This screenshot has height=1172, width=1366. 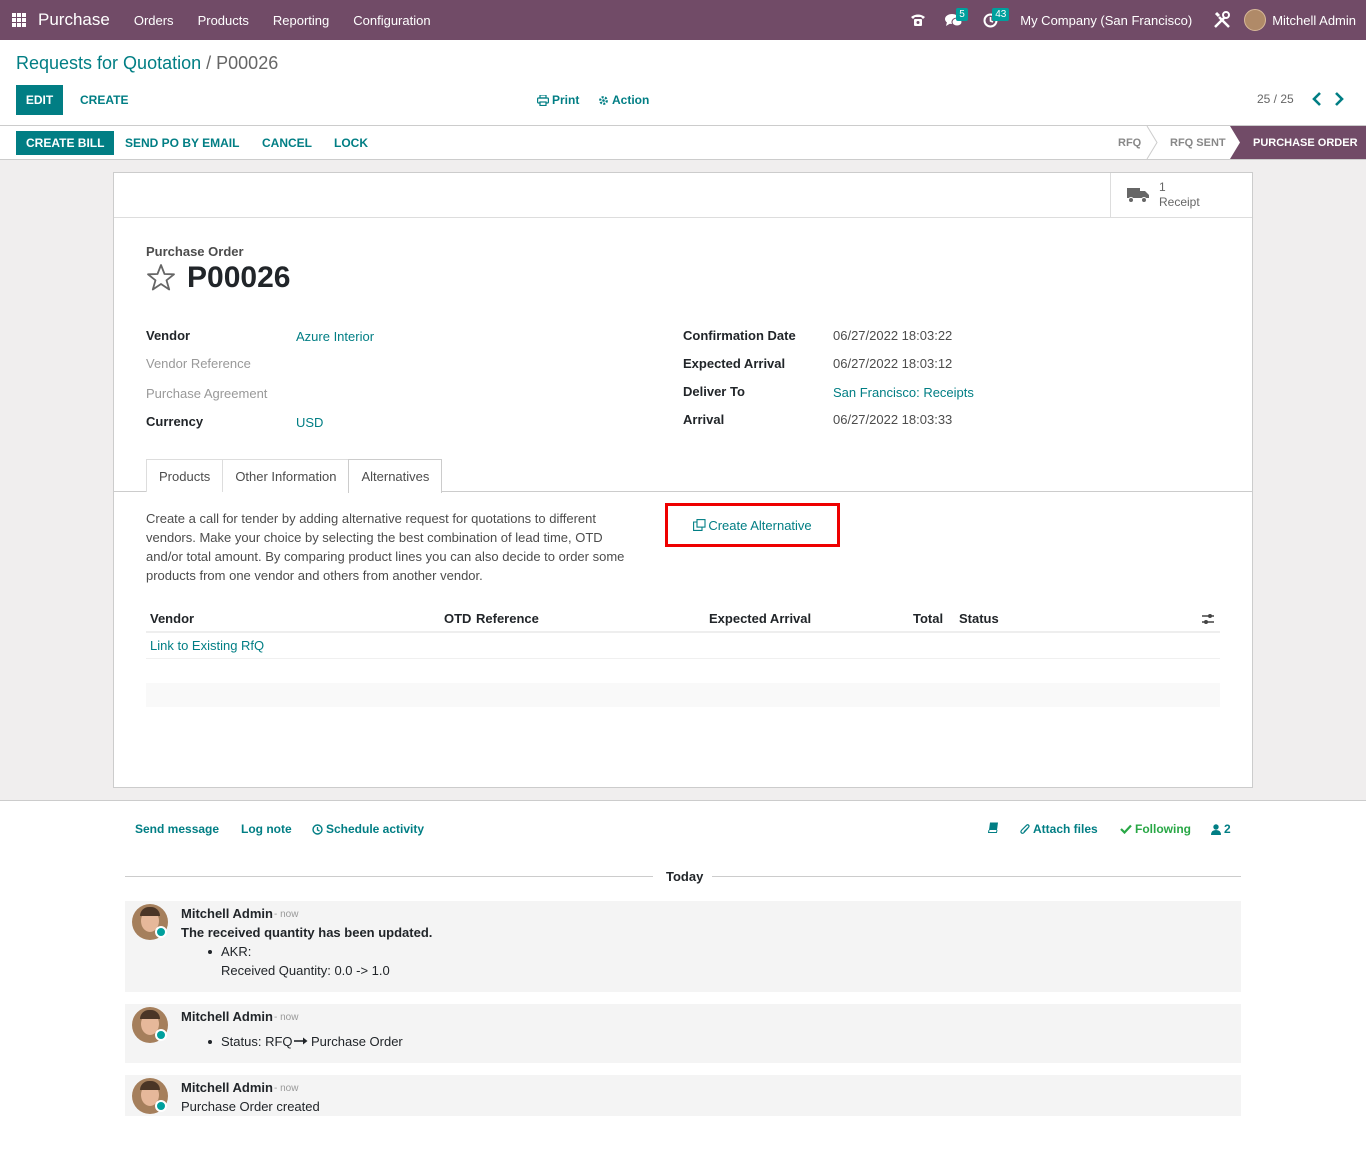 What do you see at coordinates (207, 393) in the screenshot?
I see `purchase-agreement-label: Purchase Agreement` at bounding box center [207, 393].